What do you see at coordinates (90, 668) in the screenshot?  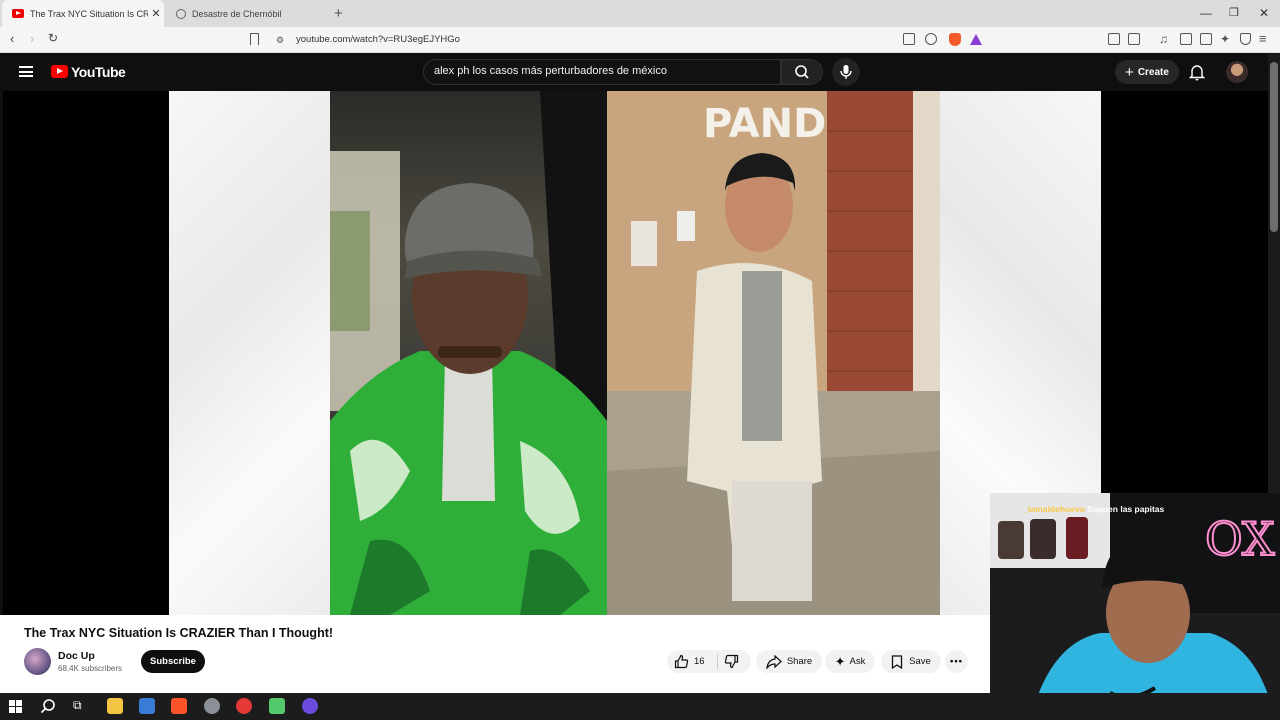 I see `subscriber-count: 68.4K subscribers` at bounding box center [90, 668].